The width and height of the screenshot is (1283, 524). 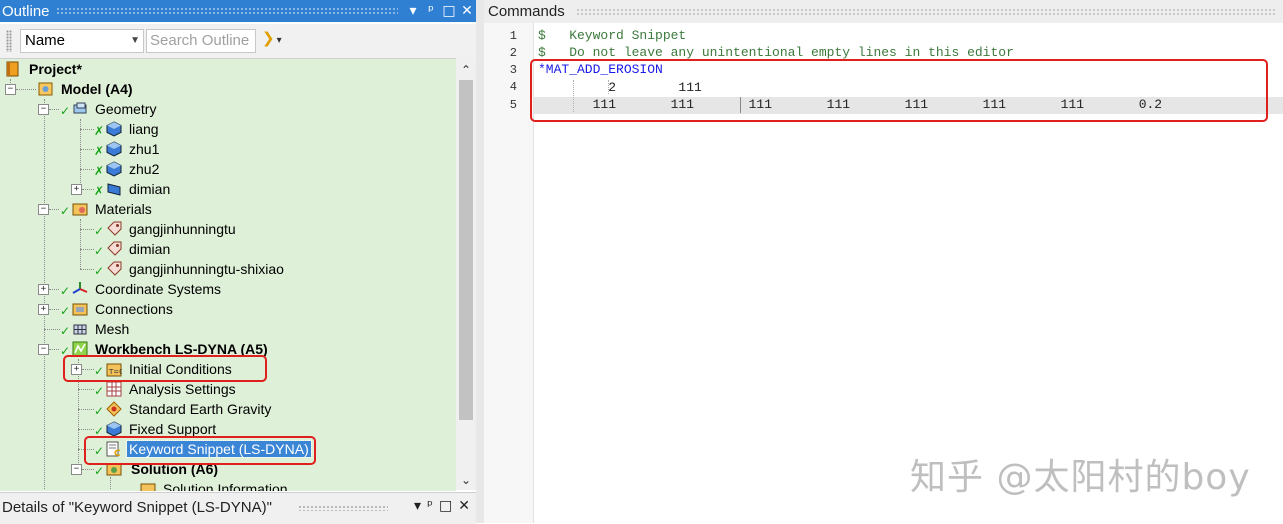 What do you see at coordinates (466, 250) in the screenshot?
I see `scroll-thumb` at bounding box center [466, 250].